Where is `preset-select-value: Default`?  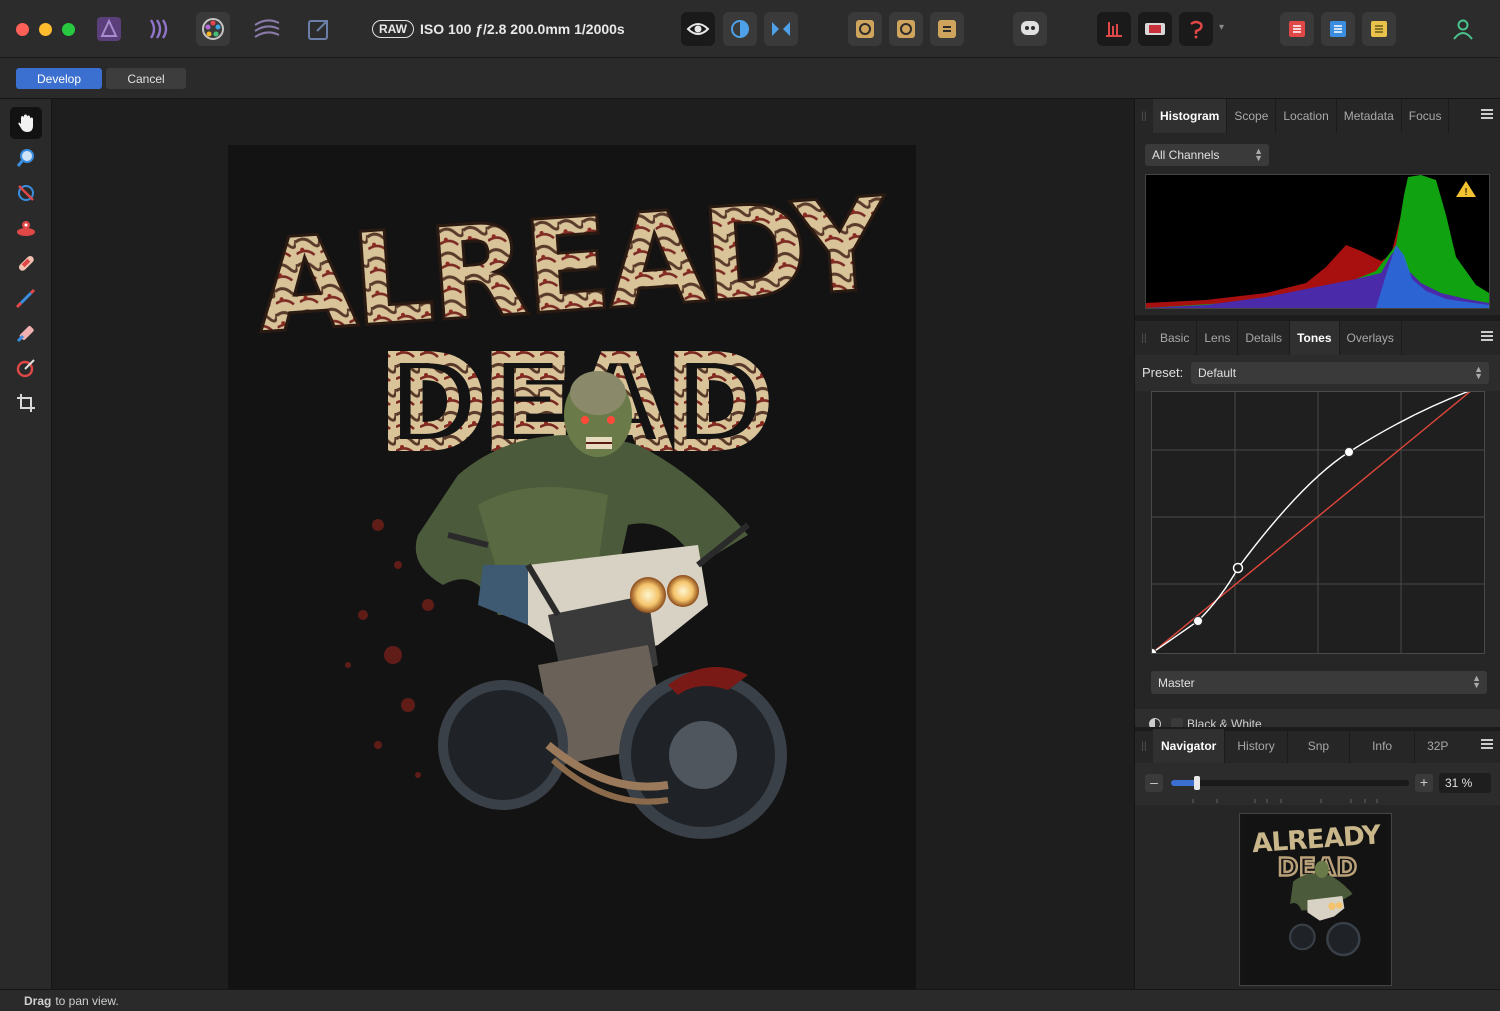
preset-select-value: Default is located at coordinates (1217, 373).